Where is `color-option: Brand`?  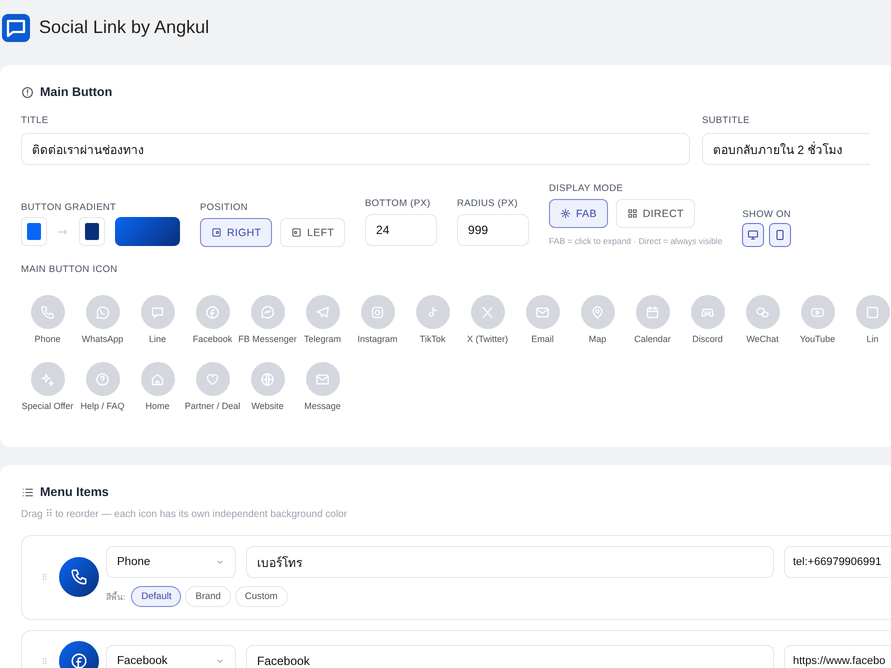 color-option: Brand is located at coordinates (208, 596).